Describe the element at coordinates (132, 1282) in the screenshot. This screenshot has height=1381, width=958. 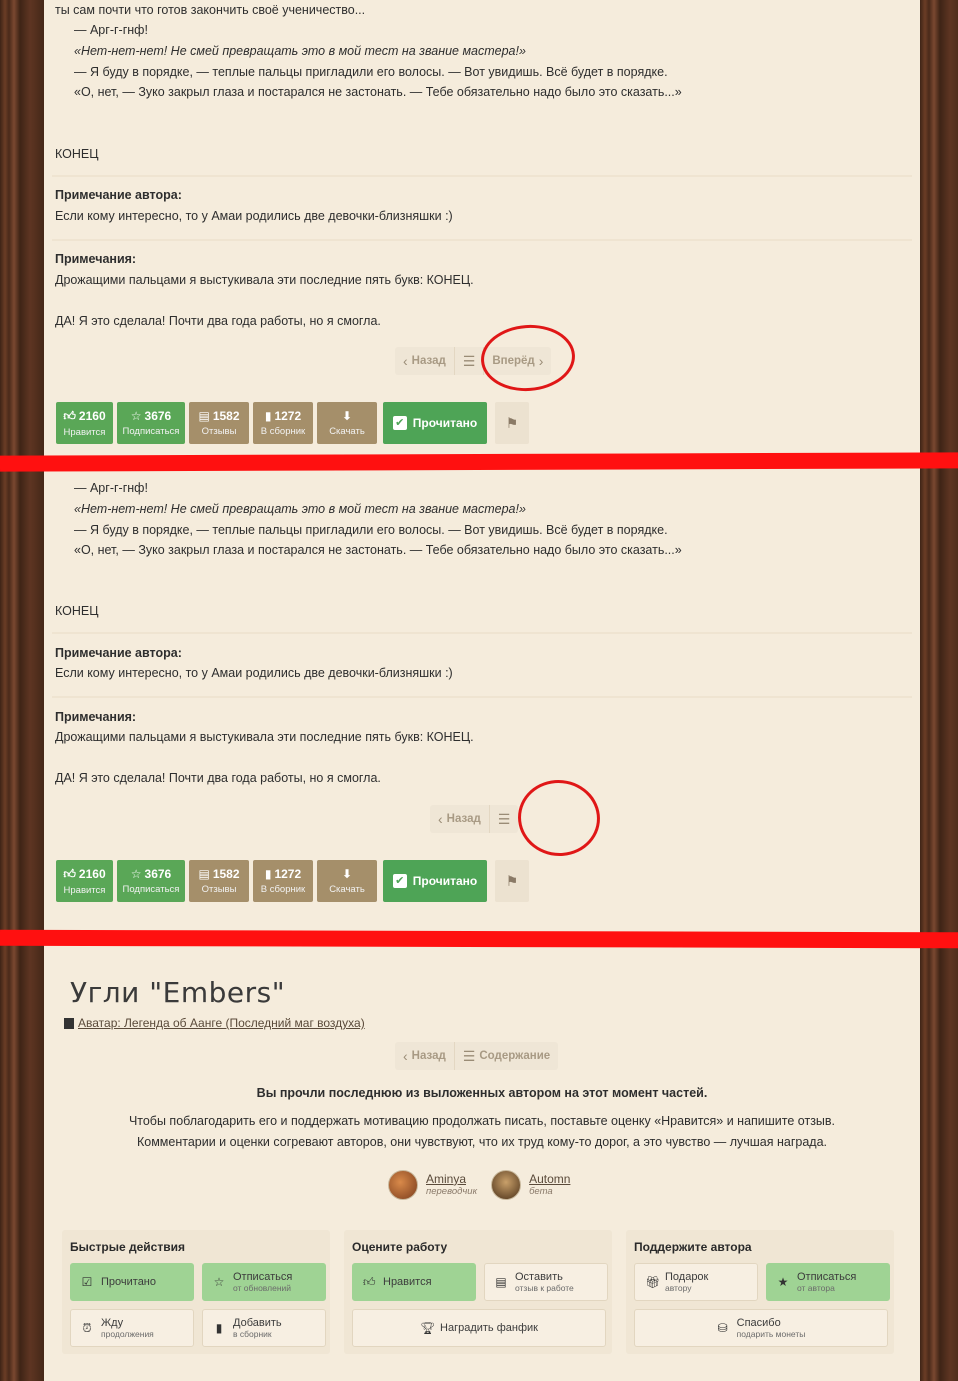
I see `read-button: ☑ Прочитано` at that location.